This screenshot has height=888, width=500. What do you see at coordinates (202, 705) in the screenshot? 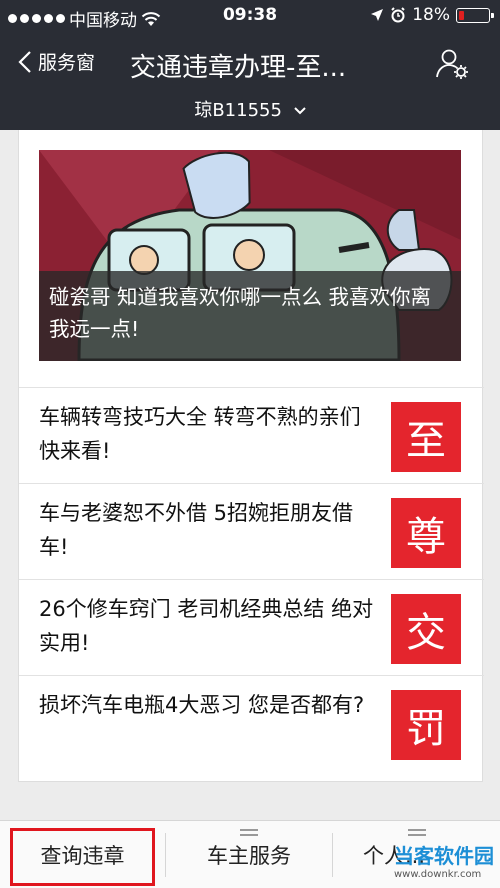
I see `article-title: 损坏汽车电瓶4大恶习 您是否都有?` at bounding box center [202, 705].